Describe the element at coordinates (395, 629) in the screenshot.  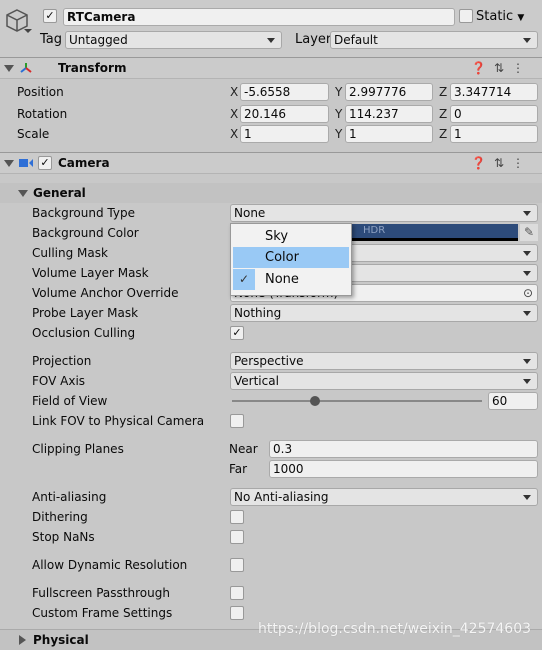
I see `watermark: https://blog.csdn.net/weixin_42574603` at that location.